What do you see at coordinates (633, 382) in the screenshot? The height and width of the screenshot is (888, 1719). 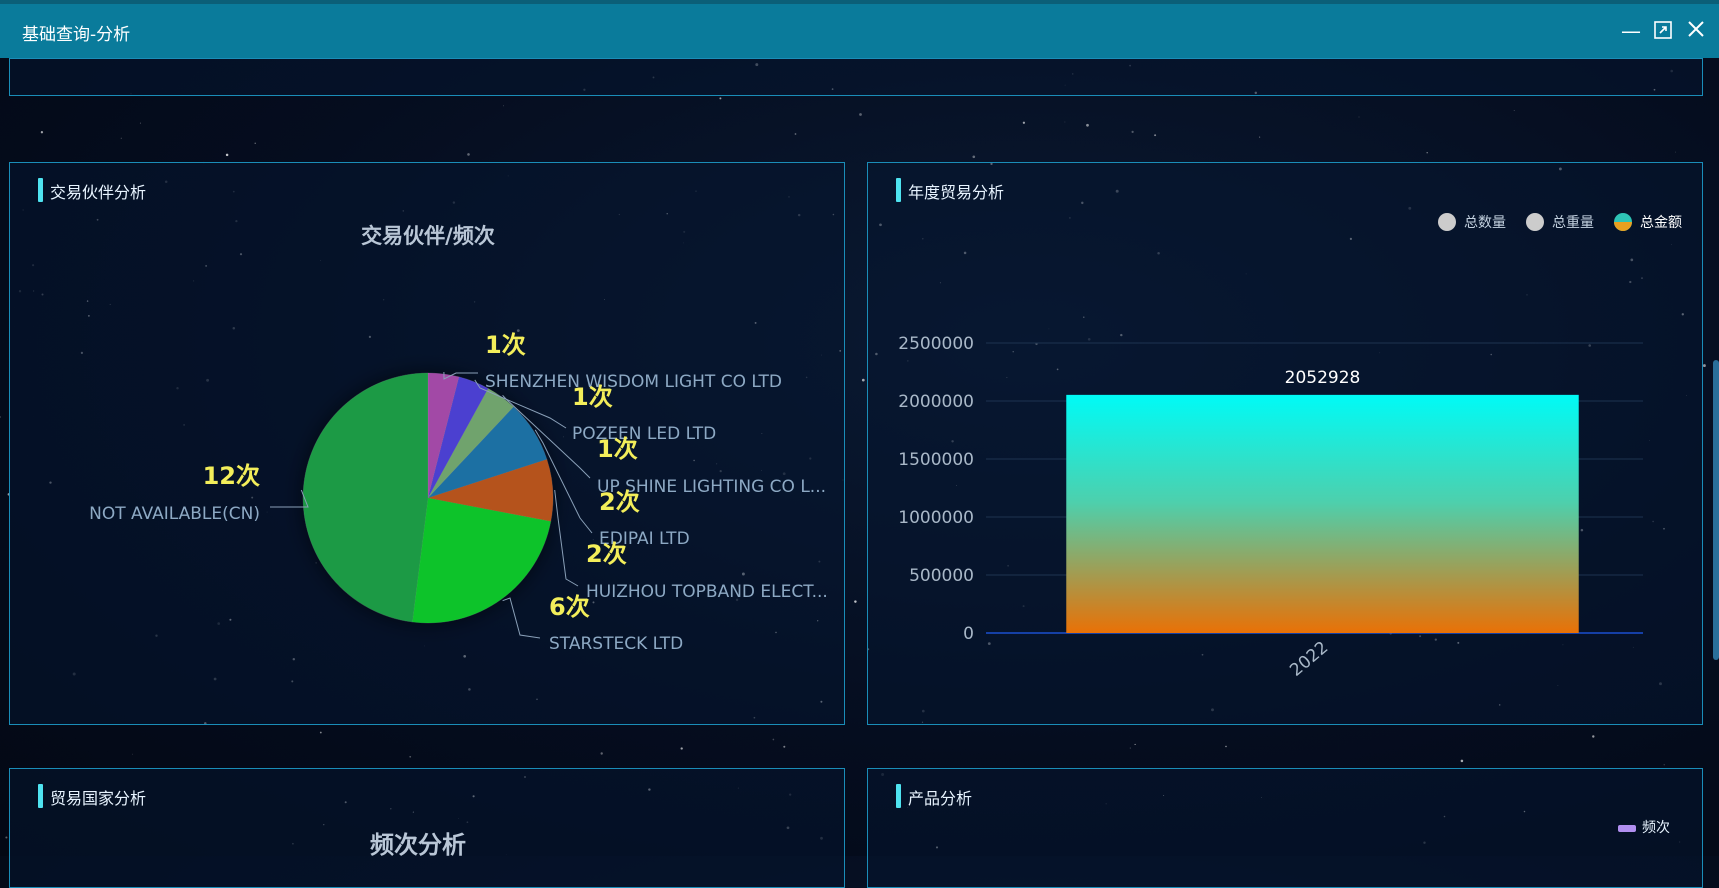 I see `pie-category-label: SHENZHEN WISDOM LIGHT CO LTD` at bounding box center [633, 382].